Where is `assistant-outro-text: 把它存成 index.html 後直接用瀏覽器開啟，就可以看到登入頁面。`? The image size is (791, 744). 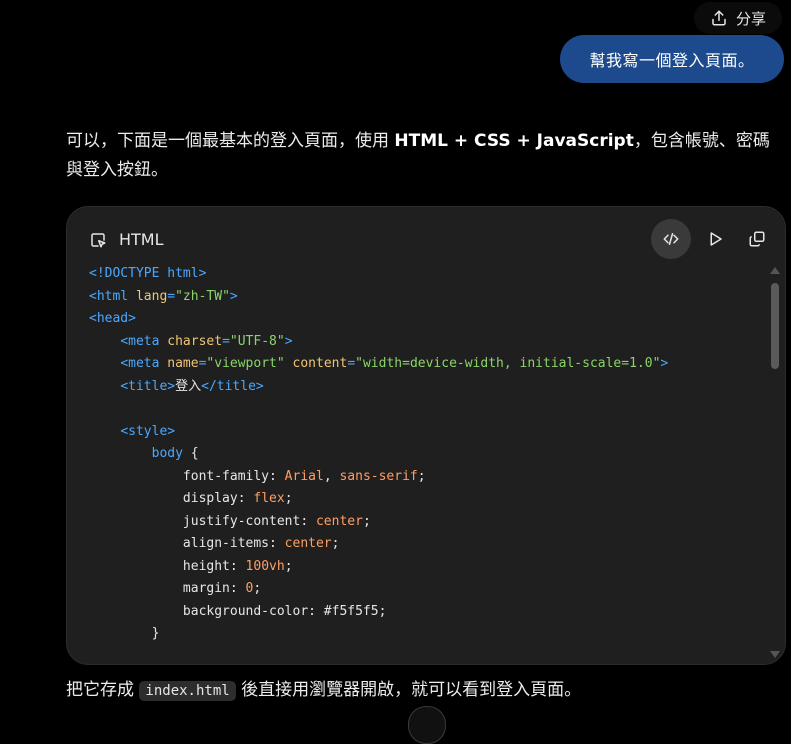
assistant-outro-text: 把它存成 index.html 後直接用瀏覽器開啟，就可以看到登入頁面。 is located at coordinates (423, 690).